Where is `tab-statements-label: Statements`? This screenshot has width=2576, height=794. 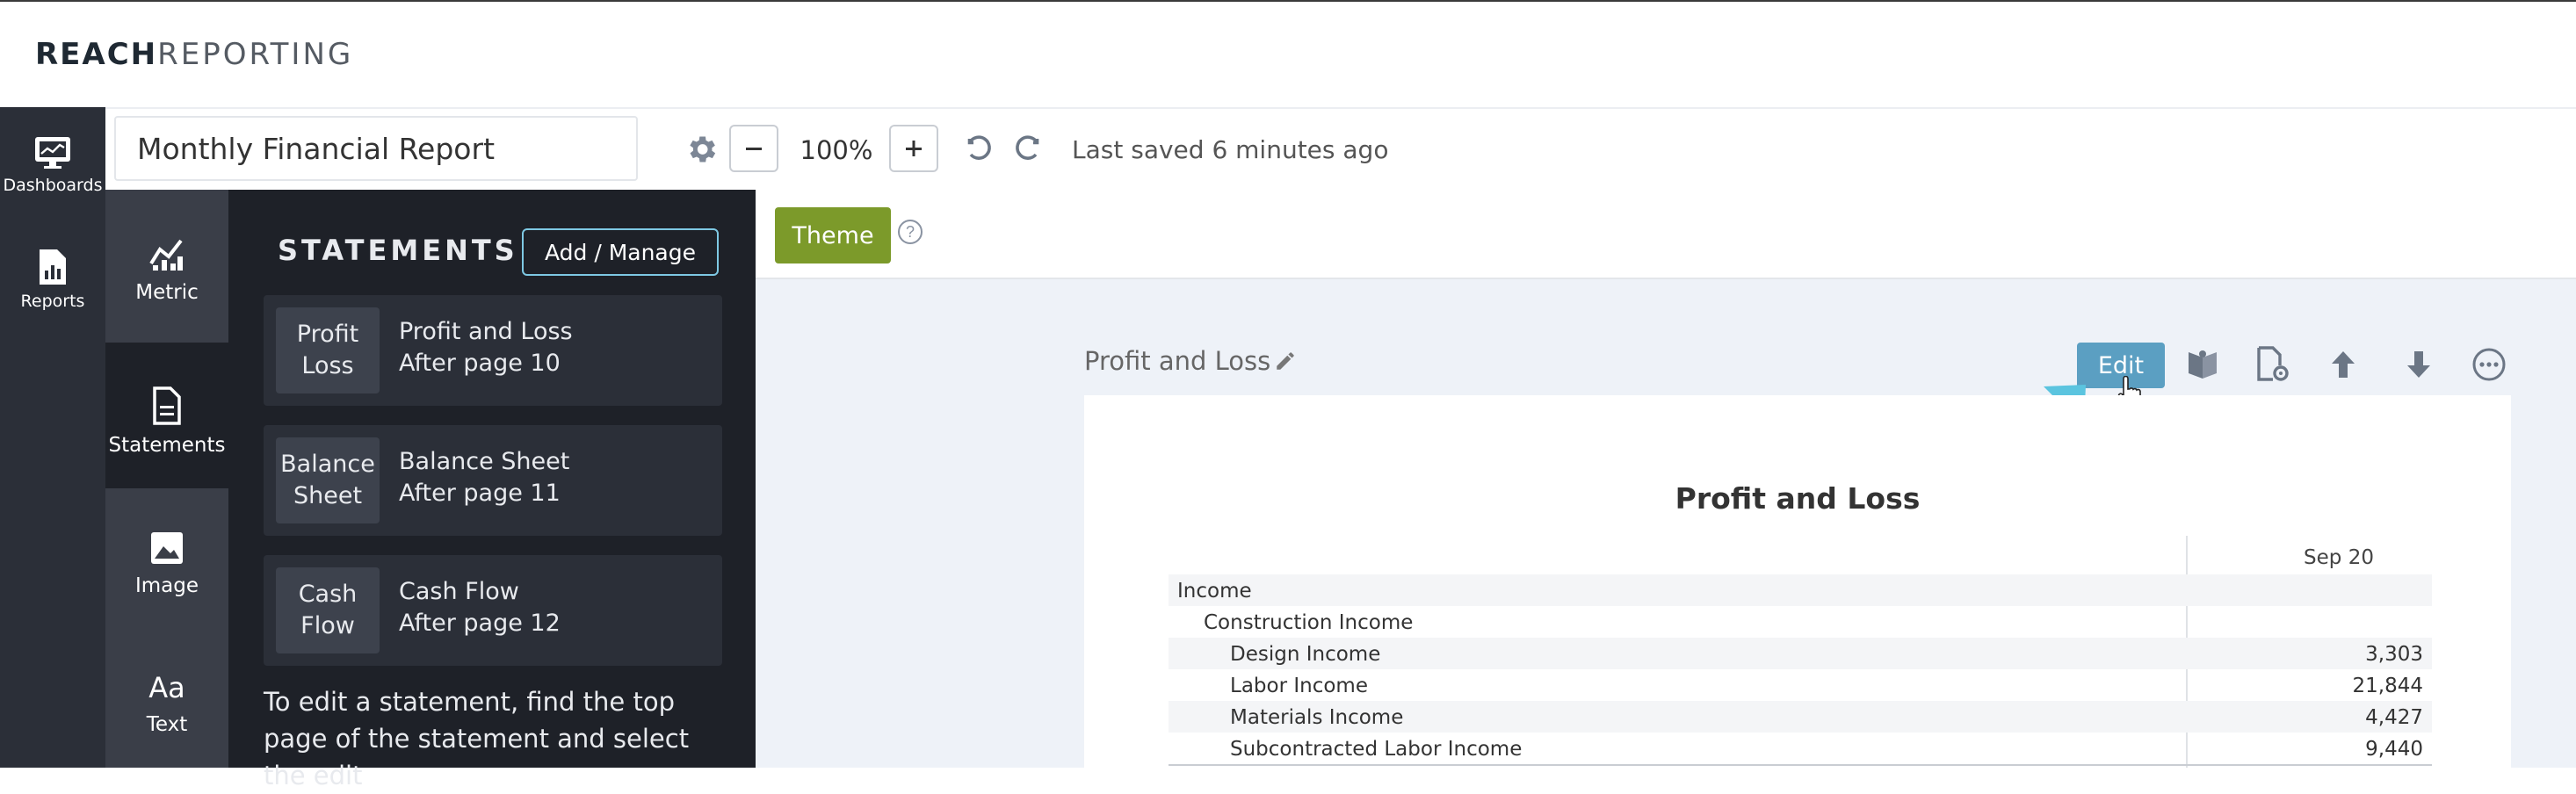
tab-statements-label: Statements is located at coordinates (167, 445).